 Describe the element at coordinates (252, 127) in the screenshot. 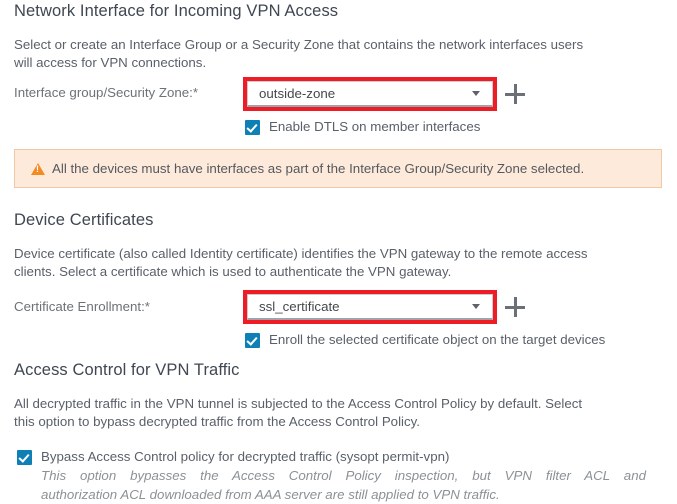

I see `enable-dtls-checkbox` at that location.